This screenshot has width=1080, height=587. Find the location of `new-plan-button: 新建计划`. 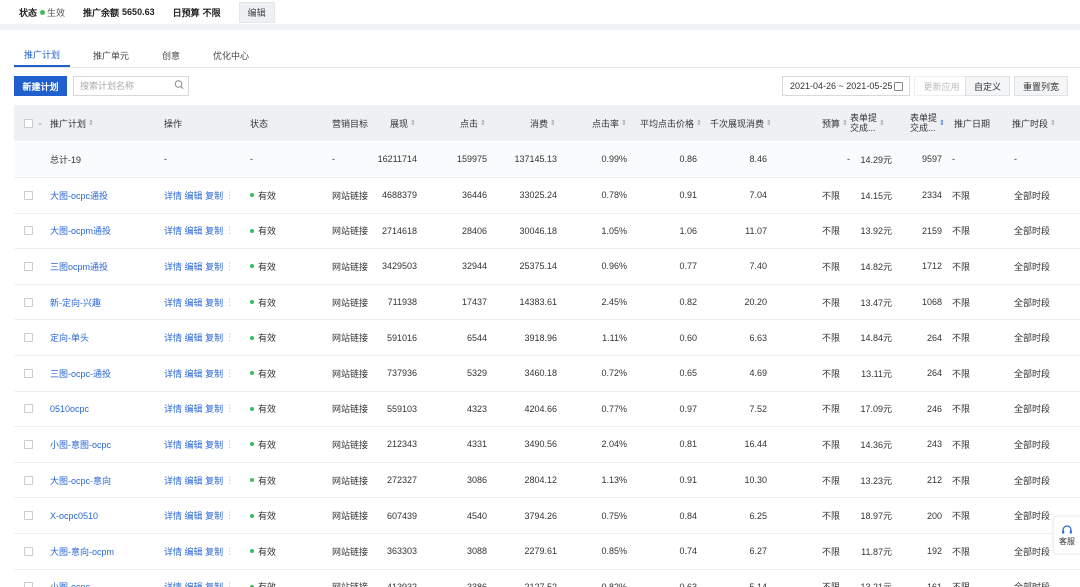

new-plan-button: 新建计划 is located at coordinates (40, 86).